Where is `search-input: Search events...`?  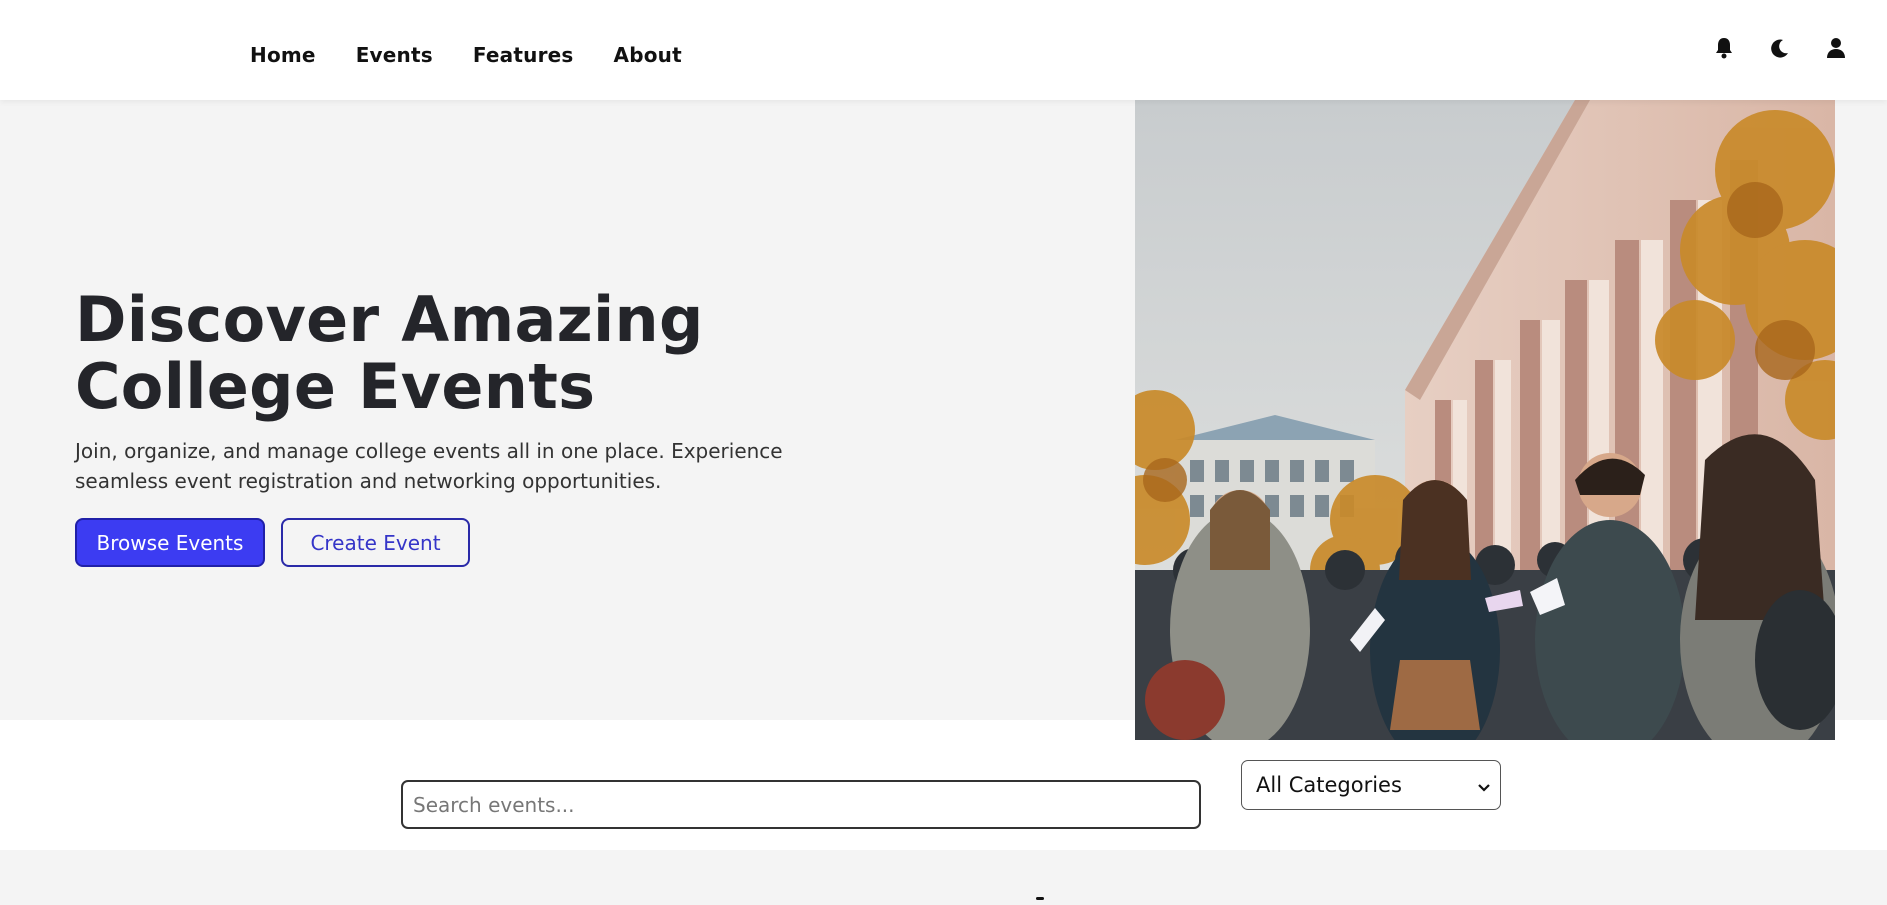 search-input: Search events... is located at coordinates (801, 804).